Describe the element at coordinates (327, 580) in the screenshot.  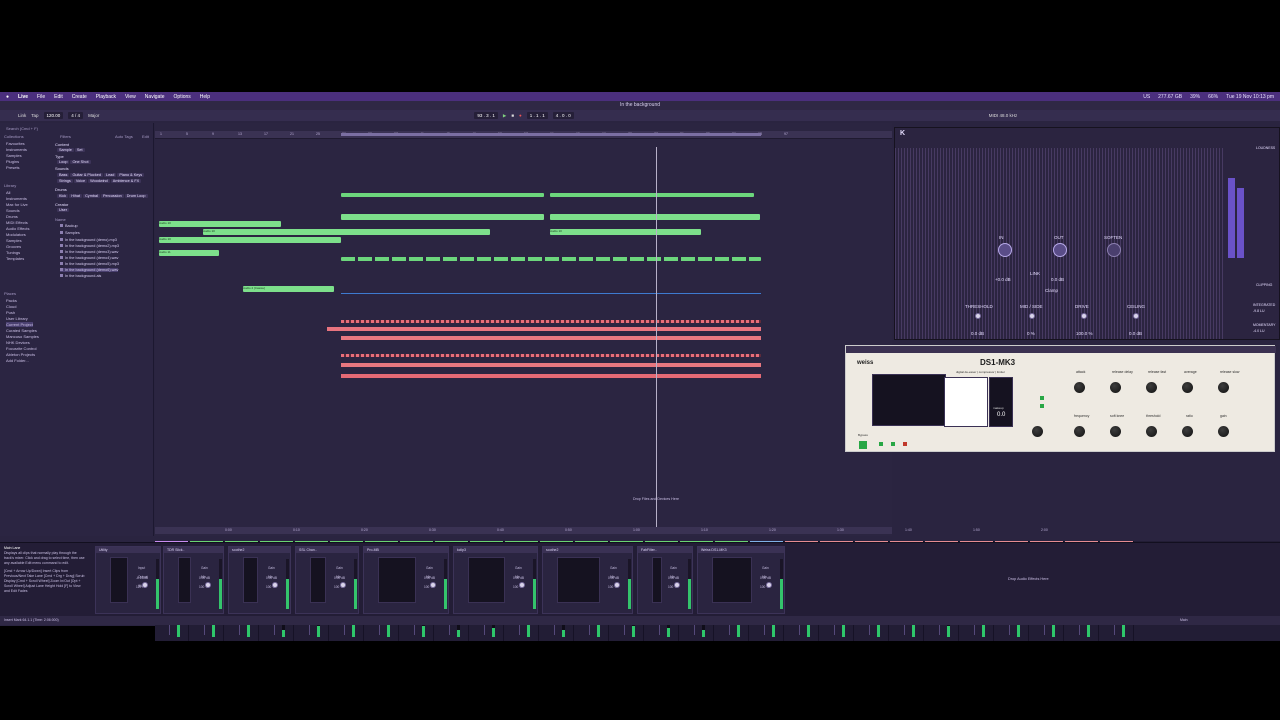
I see `device: SSL Chan.. Gain Mix 0.00 dB 100 %` at that location.